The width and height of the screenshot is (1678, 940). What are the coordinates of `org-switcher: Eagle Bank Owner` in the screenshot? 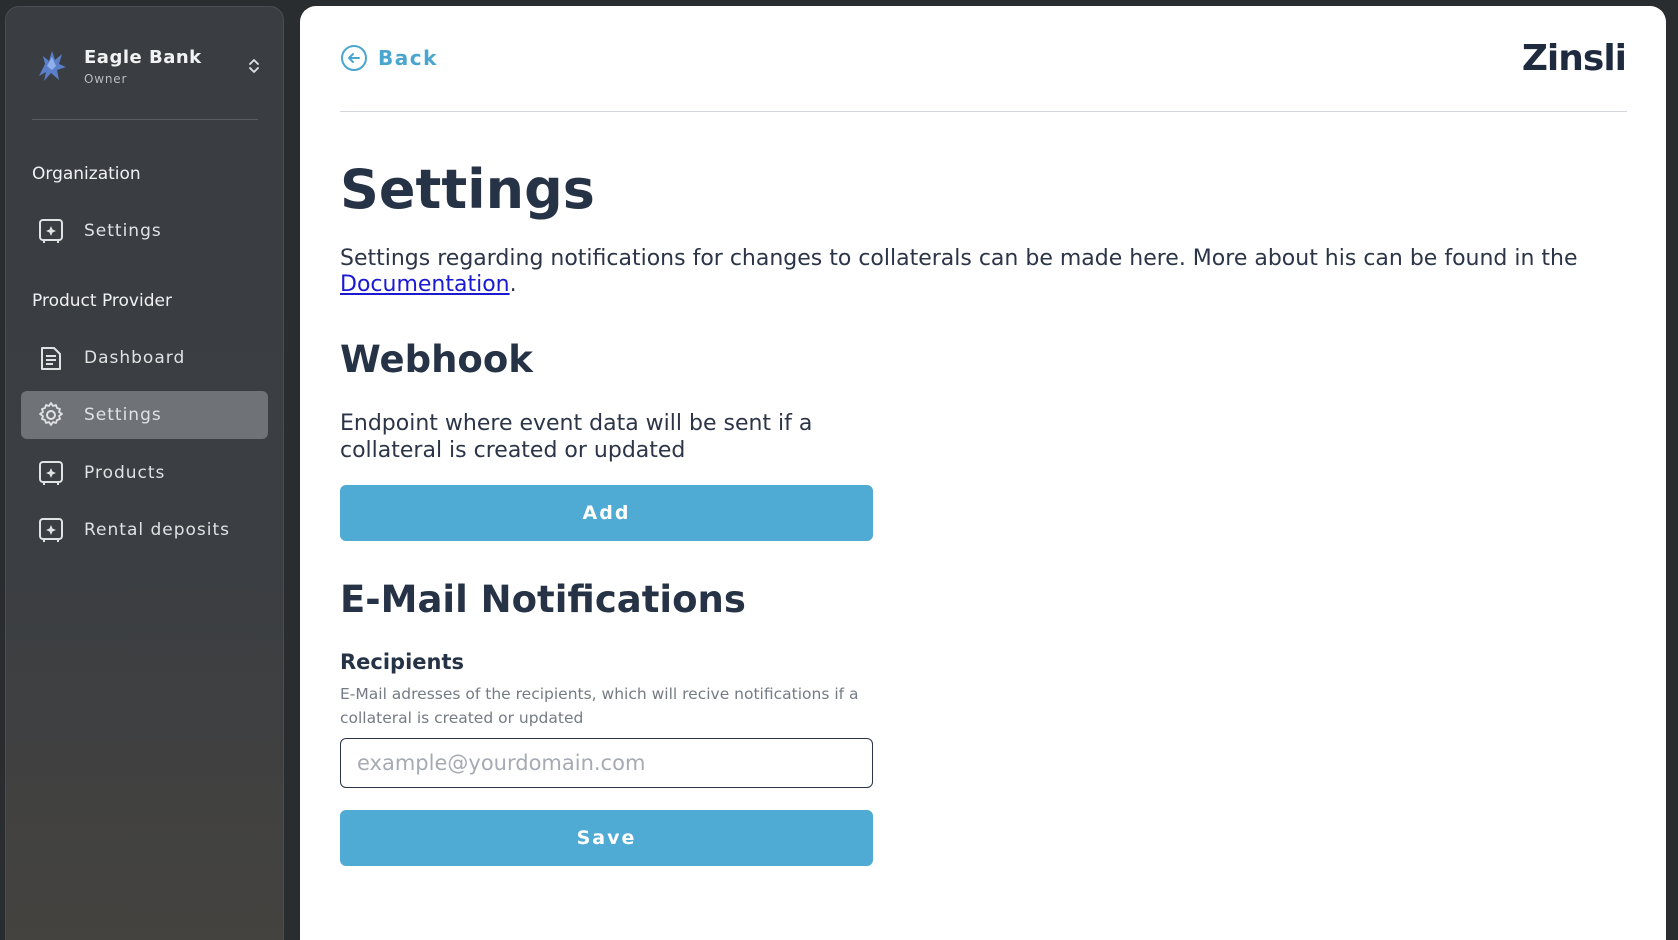 It's located at (147, 66).